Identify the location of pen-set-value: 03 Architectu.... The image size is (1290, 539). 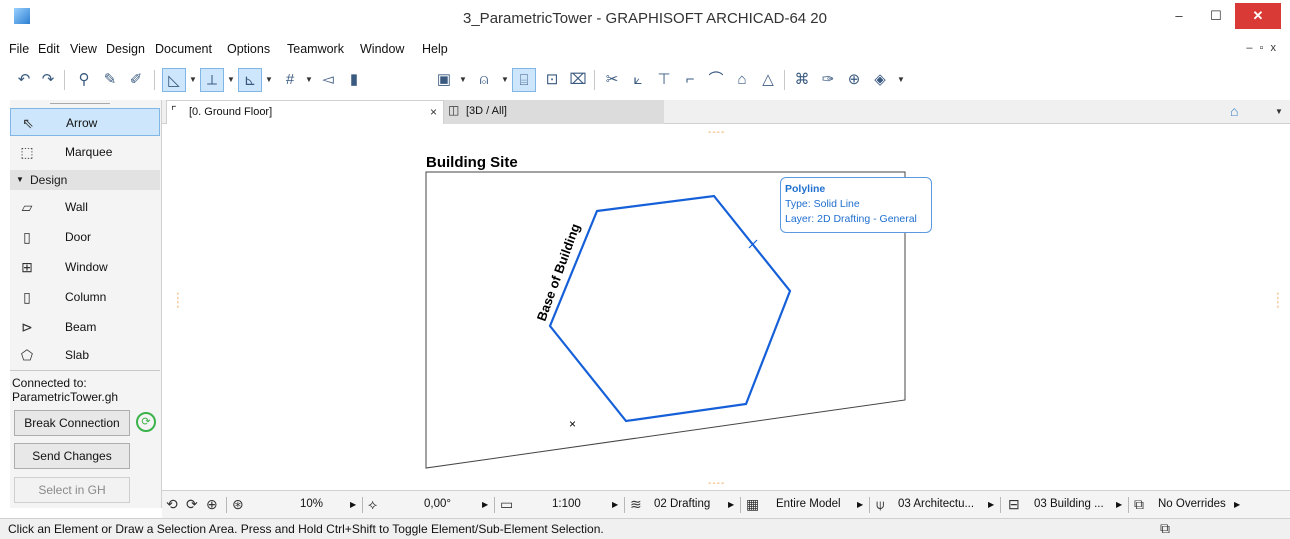
(936, 504).